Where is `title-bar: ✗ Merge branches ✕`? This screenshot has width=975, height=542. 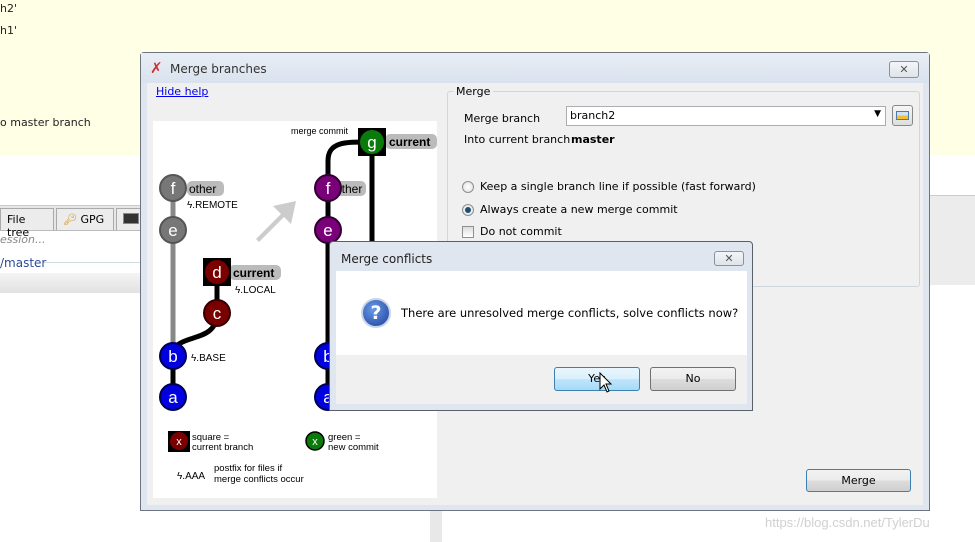 title-bar: ✗ Merge branches ✕ is located at coordinates (535, 68).